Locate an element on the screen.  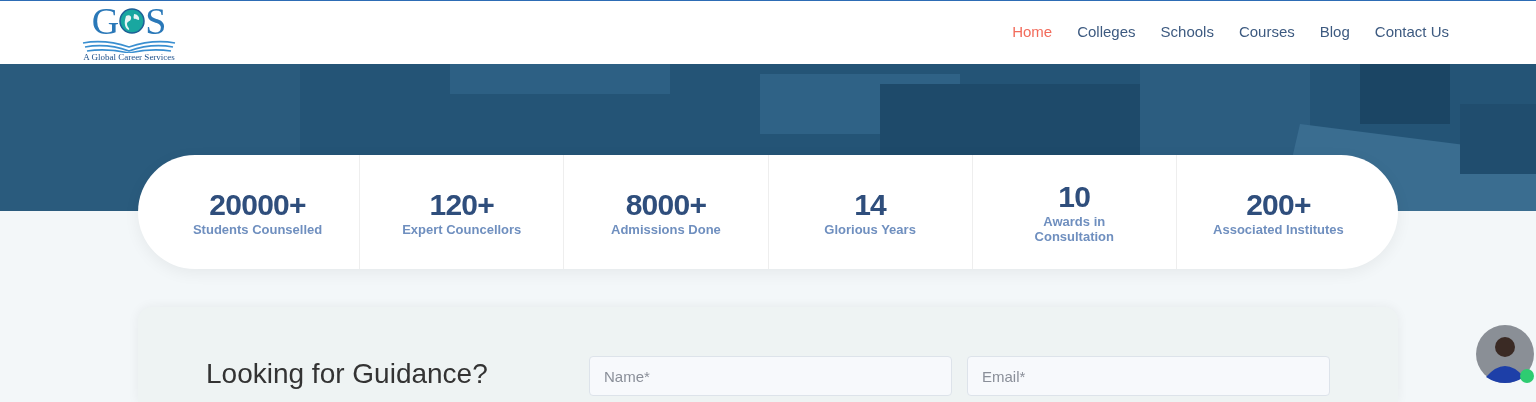
enquiry-heading: Looking for Guidance? is located at coordinates (347, 374).